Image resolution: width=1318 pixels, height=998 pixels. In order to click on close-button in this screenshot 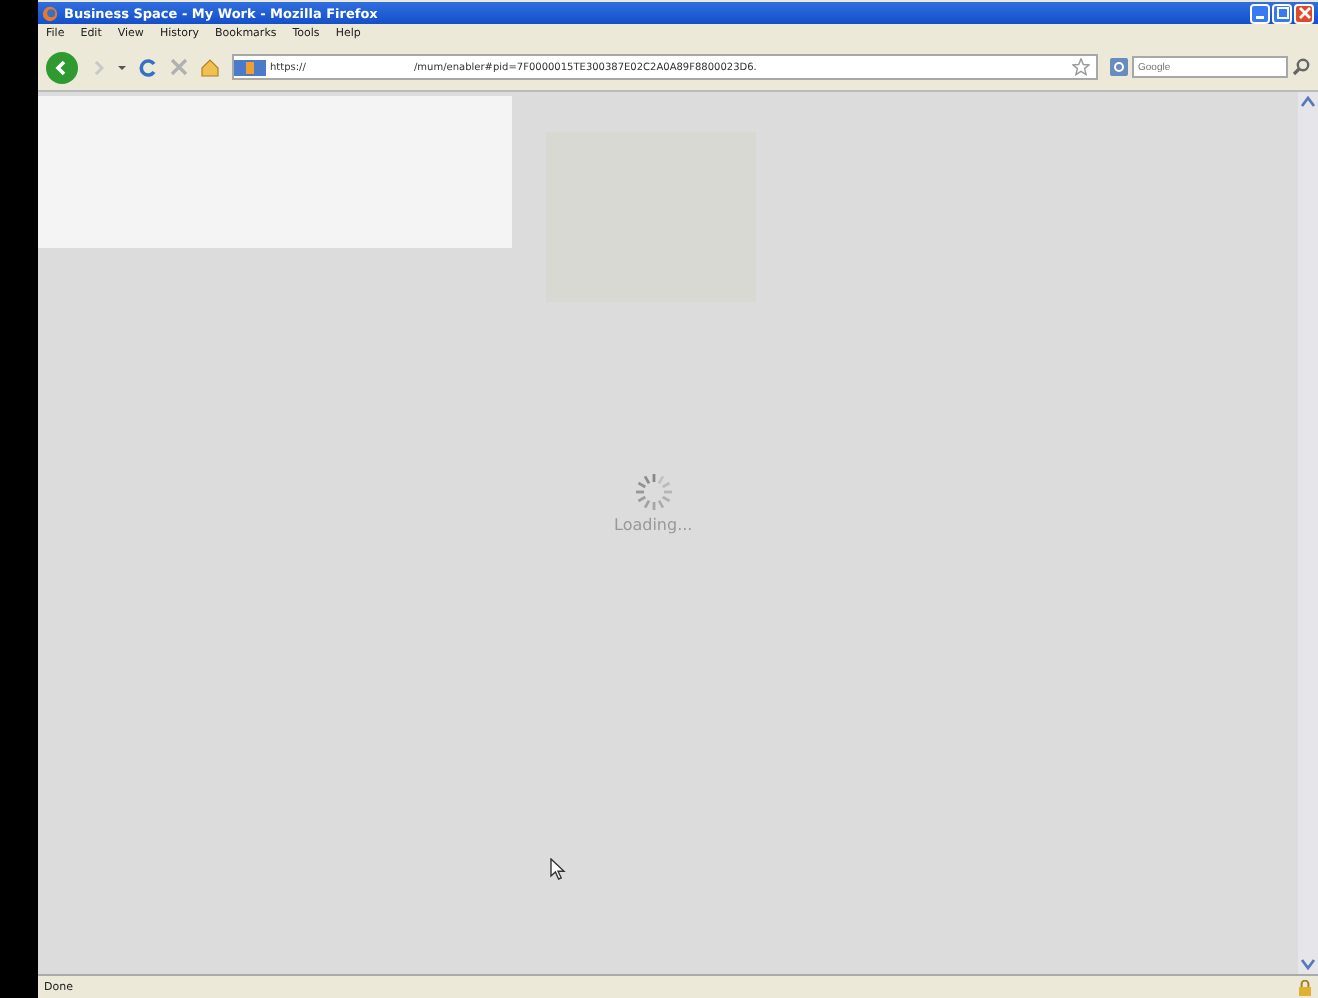, I will do `click(1304, 13)`.